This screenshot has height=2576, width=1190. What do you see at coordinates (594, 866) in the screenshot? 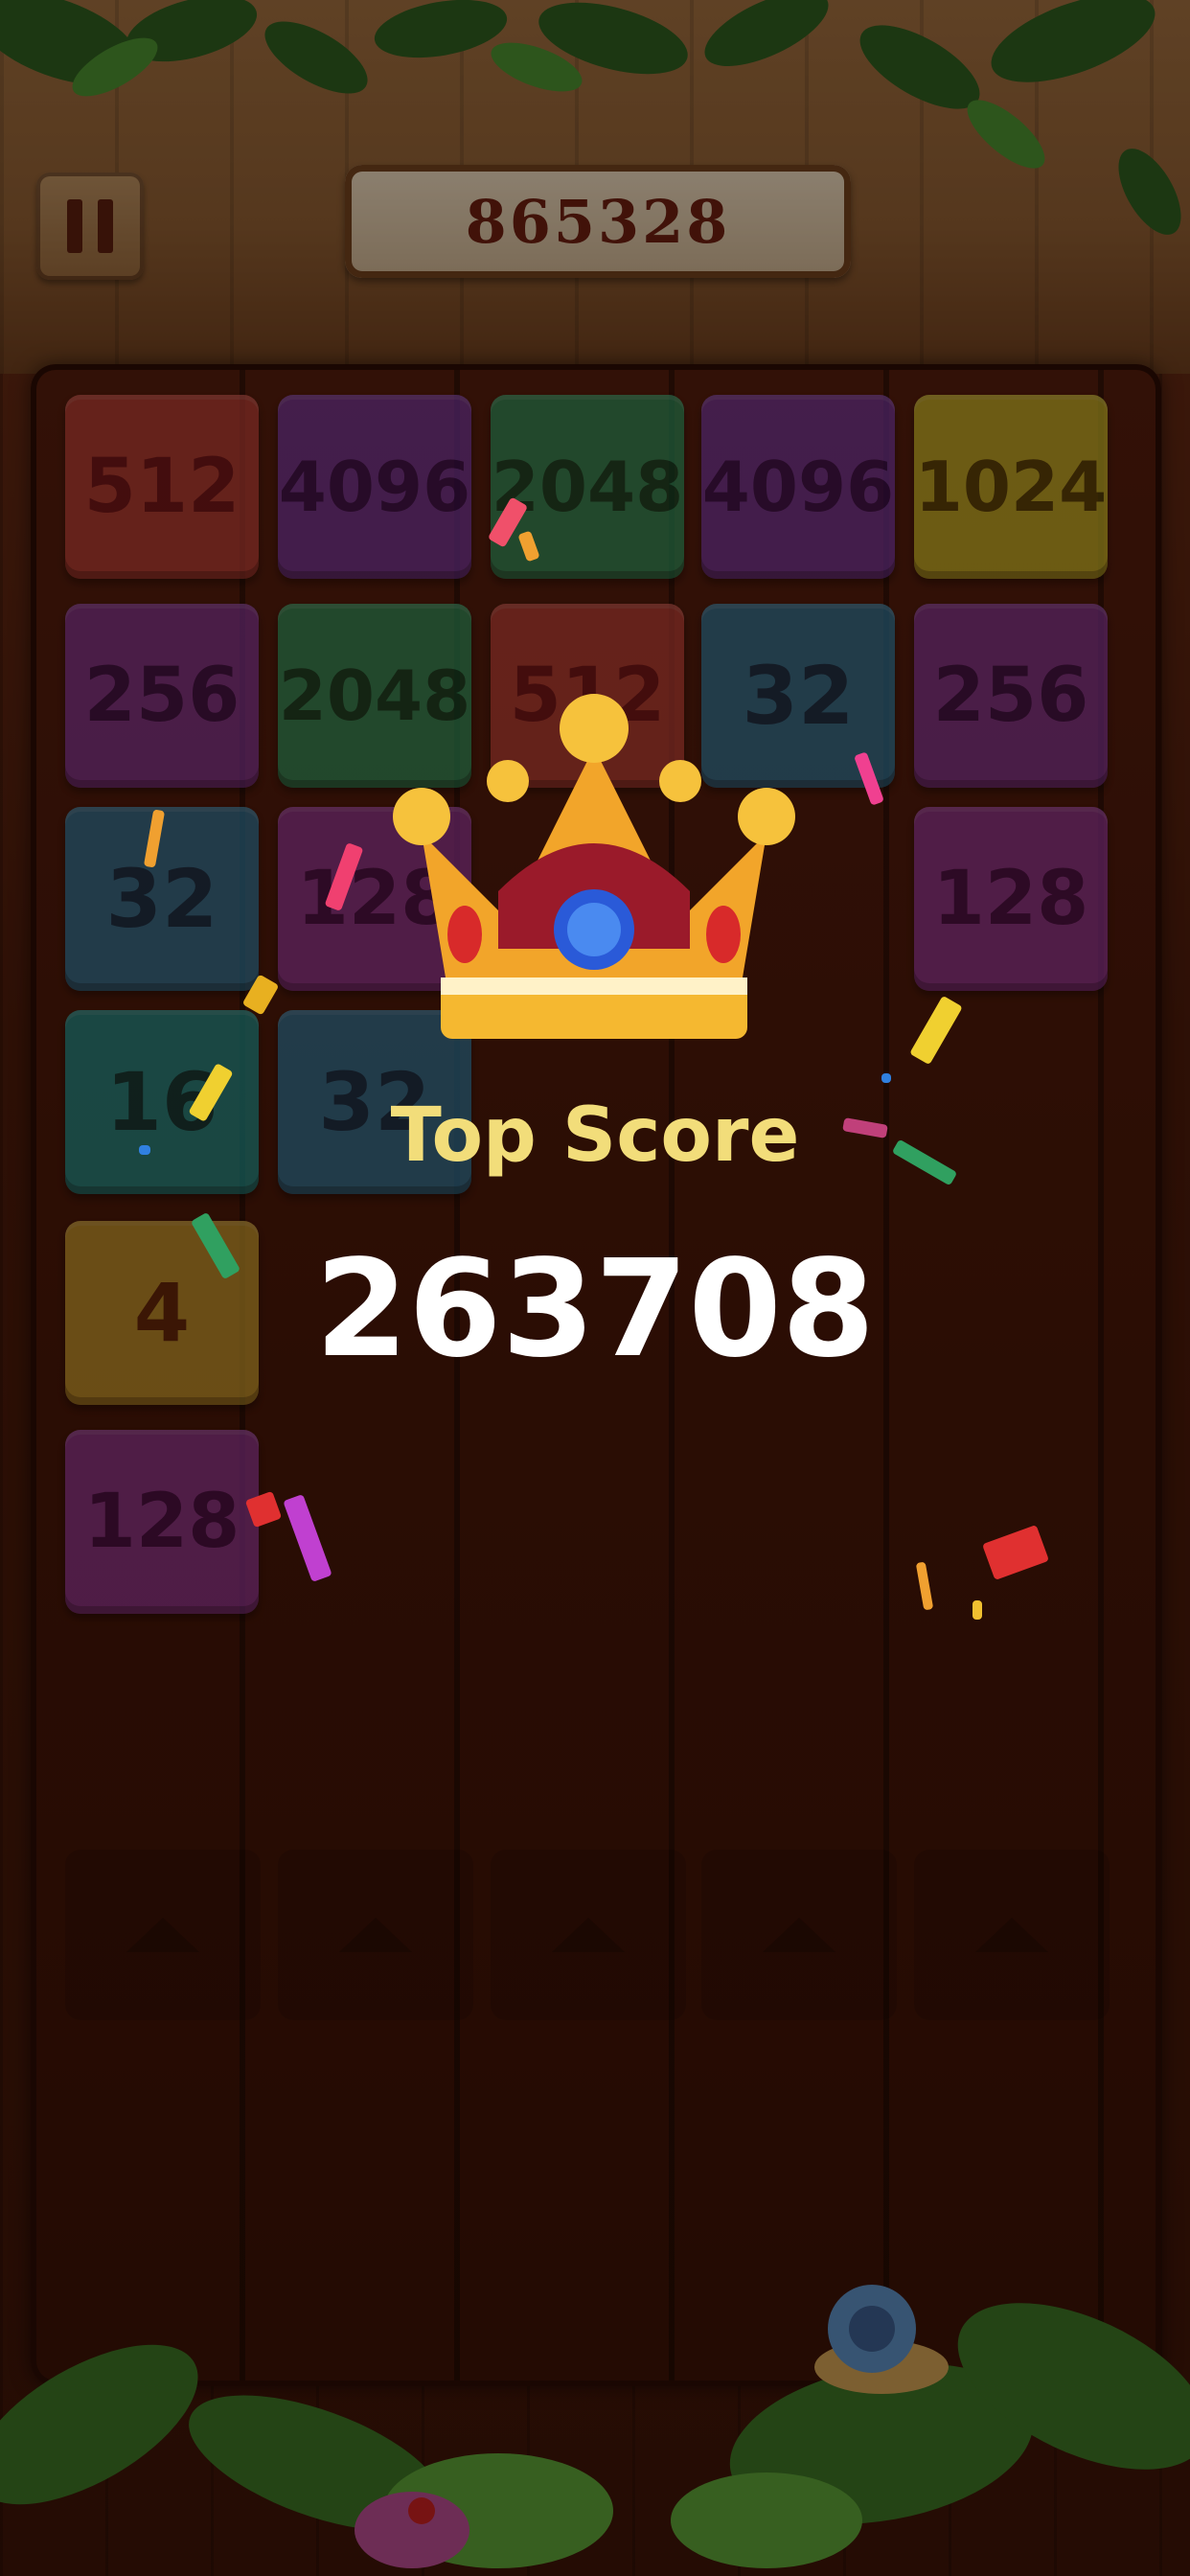
I see `crown-icon` at bounding box center [594, 866].